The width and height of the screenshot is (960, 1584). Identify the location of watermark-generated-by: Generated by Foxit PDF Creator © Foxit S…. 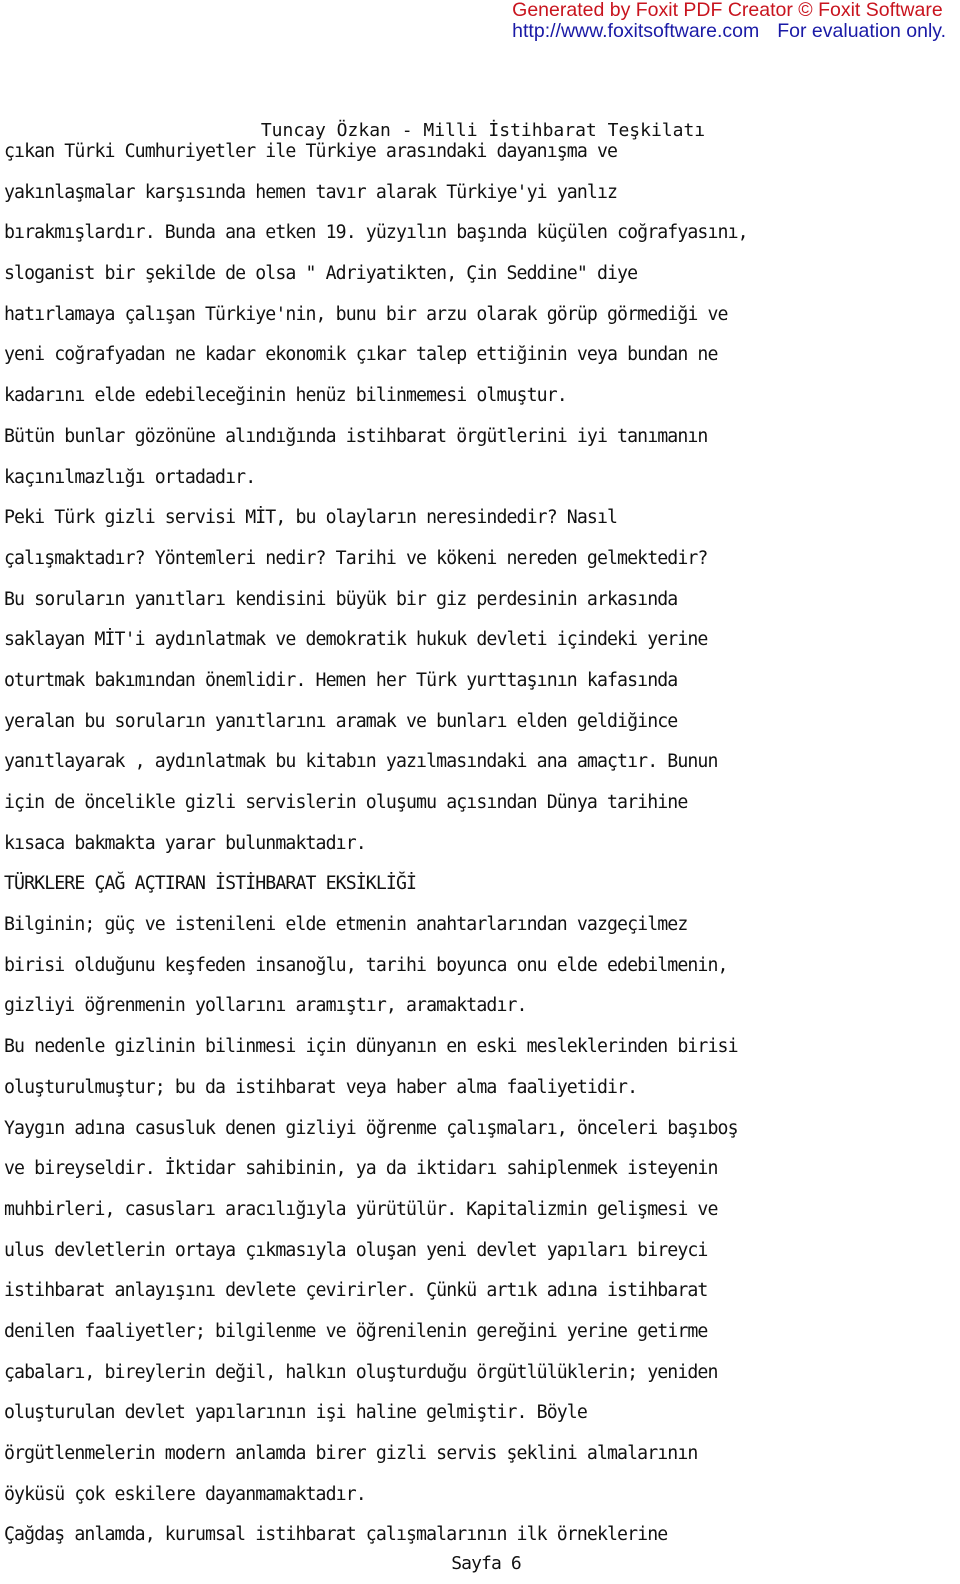
(727, 10).